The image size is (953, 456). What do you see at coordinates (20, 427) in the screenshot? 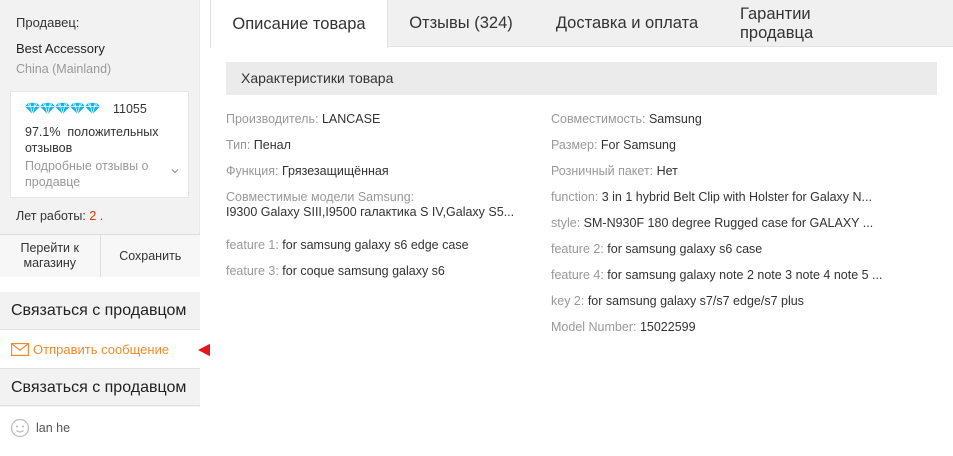
I see `smiley-avatar-icon` at bounding box center [20, 427].